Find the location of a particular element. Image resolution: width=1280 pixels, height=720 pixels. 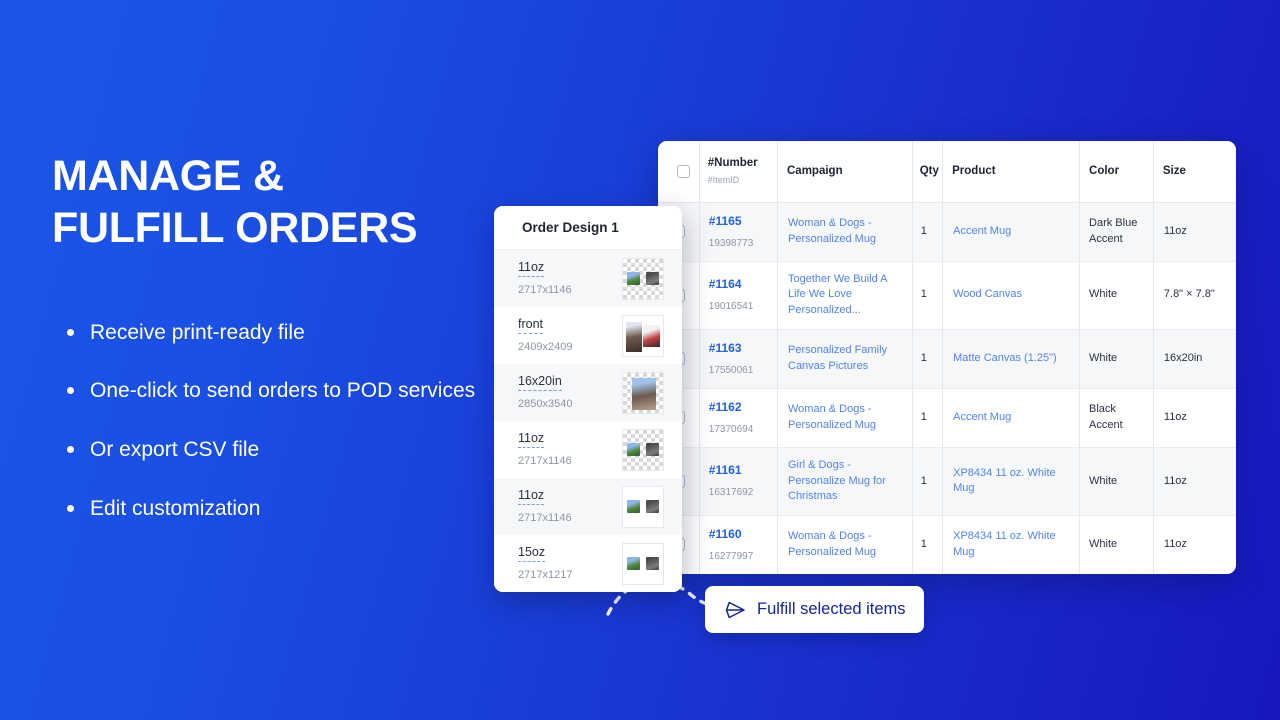

design-dimensions: 2409x2409 is located at coordinates (545, 347).